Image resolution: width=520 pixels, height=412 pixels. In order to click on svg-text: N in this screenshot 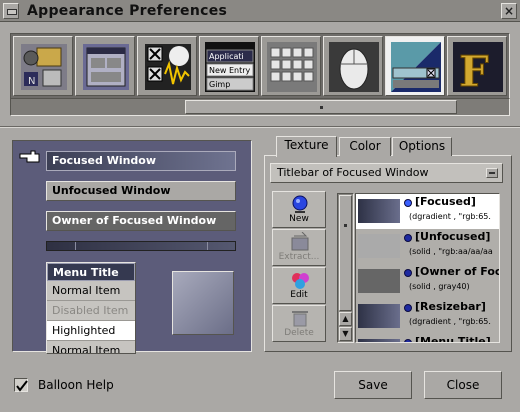, I will do `click(31, 81)`.